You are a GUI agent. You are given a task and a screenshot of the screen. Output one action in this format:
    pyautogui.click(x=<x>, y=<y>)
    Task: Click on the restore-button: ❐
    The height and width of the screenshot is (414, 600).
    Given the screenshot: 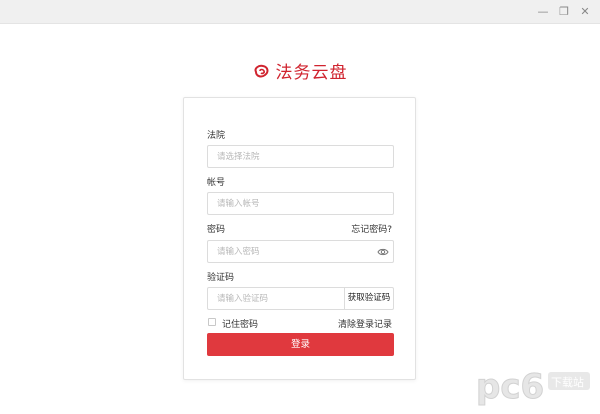 What is the action you would take?
    pyautogui.click(x=564, y=12)
    